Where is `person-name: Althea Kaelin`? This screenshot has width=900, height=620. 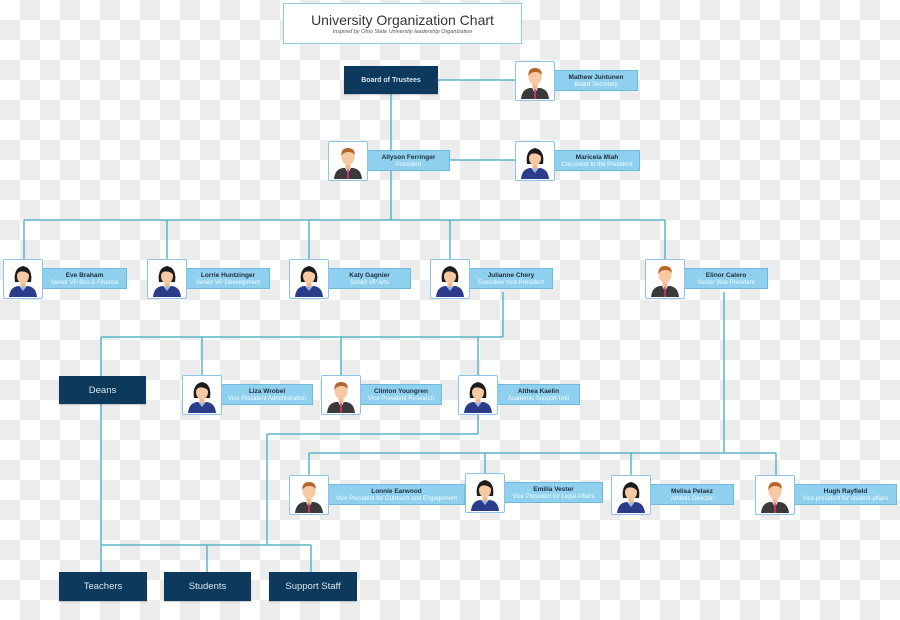
person-name: Althea Kaelin is located at coordinates (538, 391).